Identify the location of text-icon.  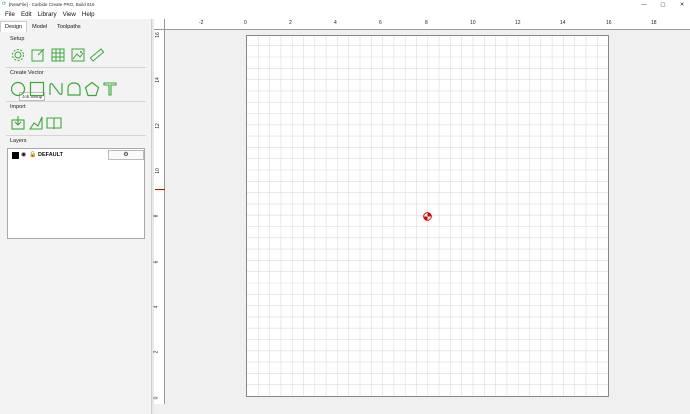
(110, 89).